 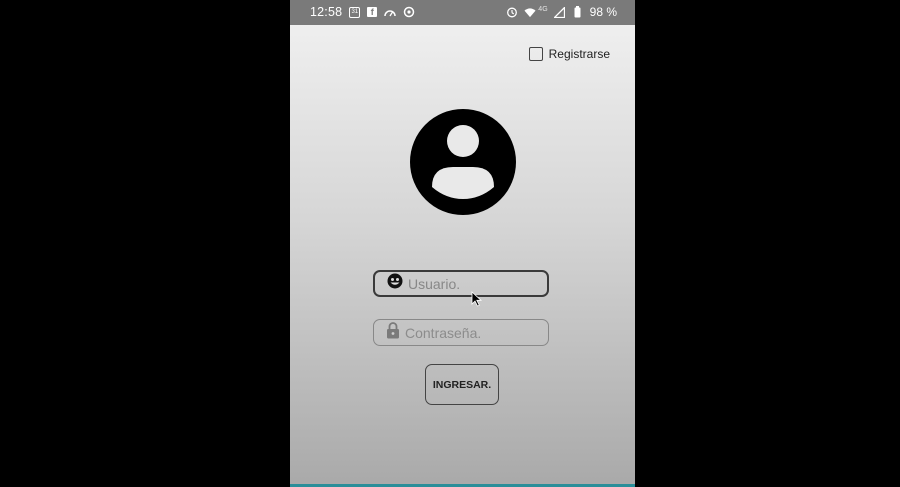 I want to click on user-face-icon, so click(x=395, y=283).